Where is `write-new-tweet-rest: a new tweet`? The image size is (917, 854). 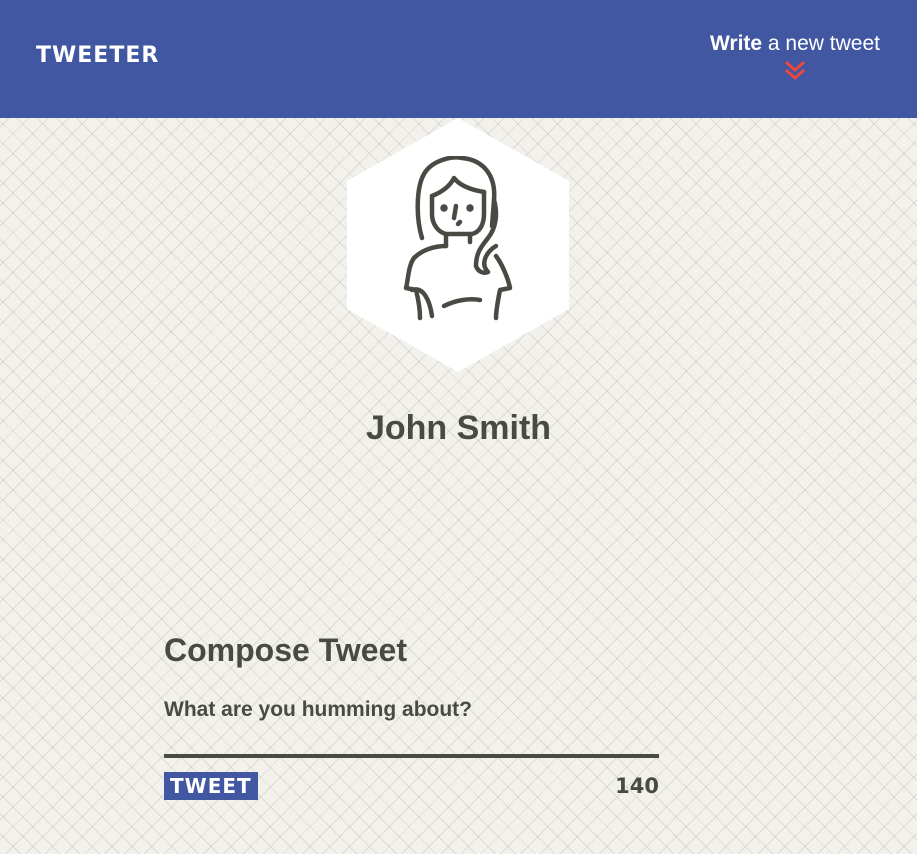 write-new-tweet-rest: a new tweet is located at coordinates (823, 43).